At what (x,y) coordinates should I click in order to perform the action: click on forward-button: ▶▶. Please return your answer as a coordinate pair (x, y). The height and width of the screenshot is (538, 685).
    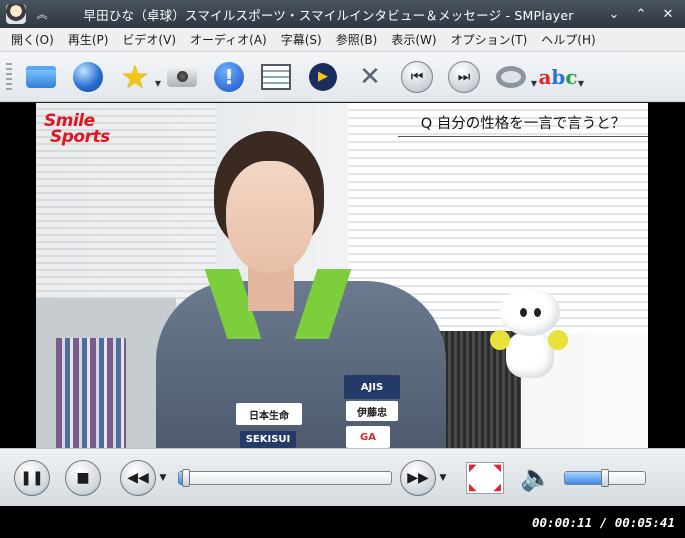
    Looking at the image, I should click on (418, 477).